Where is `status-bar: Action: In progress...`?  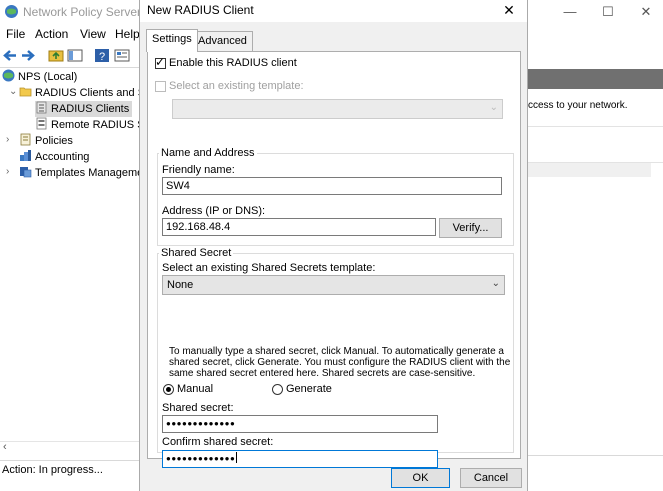 status-bar: Action: In progress... is located at coordinates (70, 470).